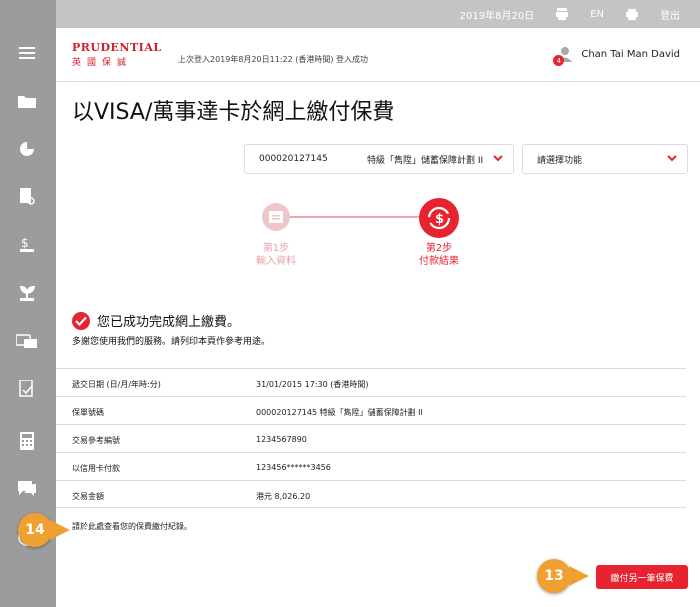 Image resolution: width=700 pixels, height=607 pixels. I want to click on step2-label: 第2步 付款結果, so click(439, 255).